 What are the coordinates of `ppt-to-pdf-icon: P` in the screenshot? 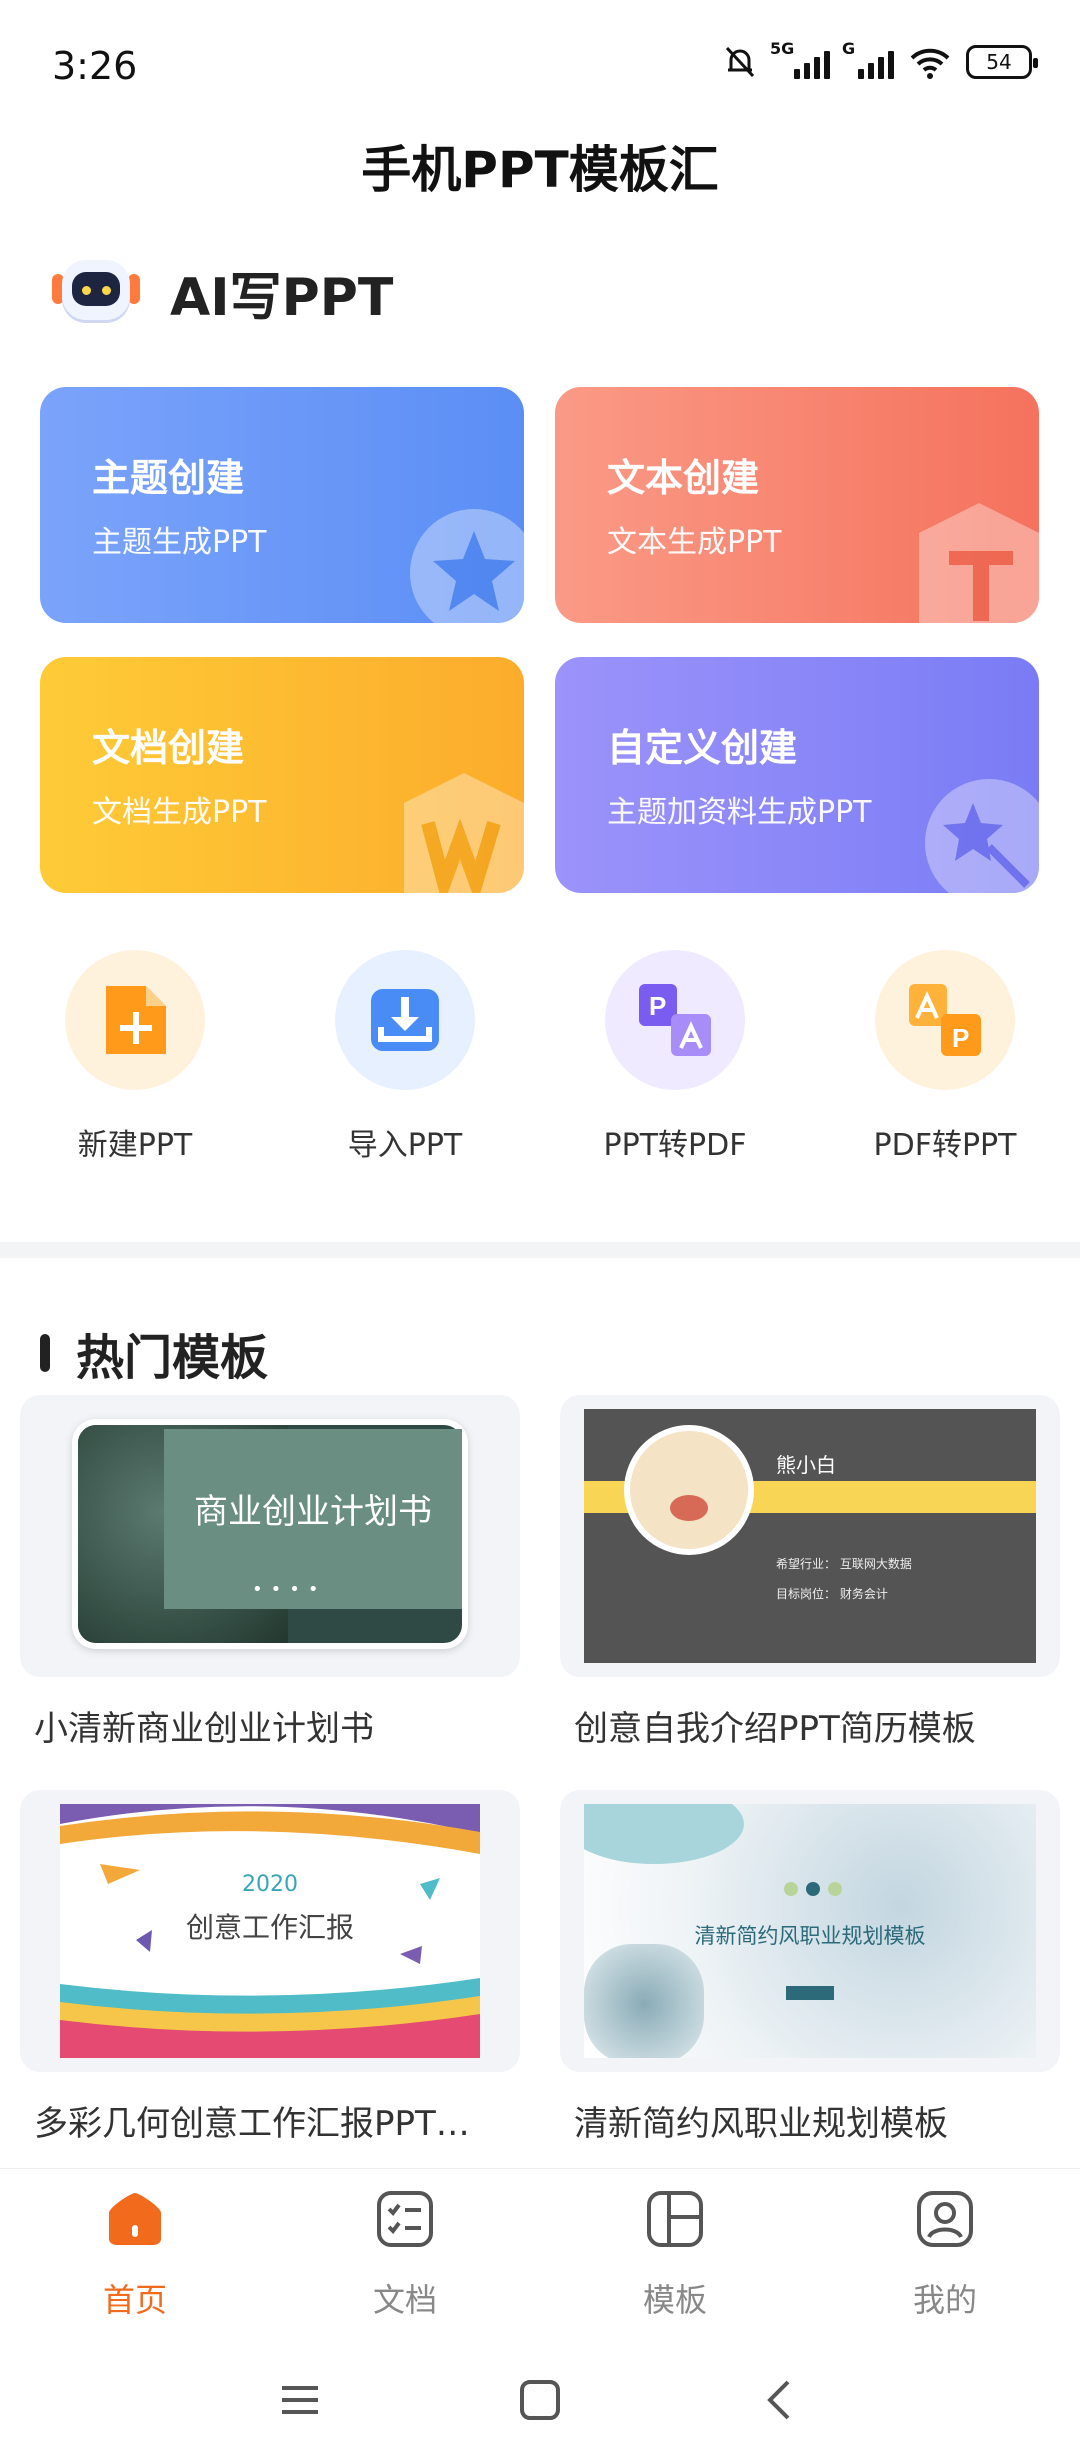 It's located at (675, 1020).